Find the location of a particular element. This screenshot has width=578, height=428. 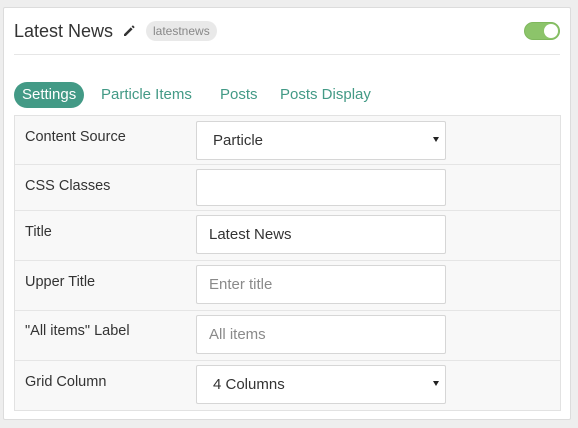

tab-posts-display: Posts Display is located at coordinates (325, 95).